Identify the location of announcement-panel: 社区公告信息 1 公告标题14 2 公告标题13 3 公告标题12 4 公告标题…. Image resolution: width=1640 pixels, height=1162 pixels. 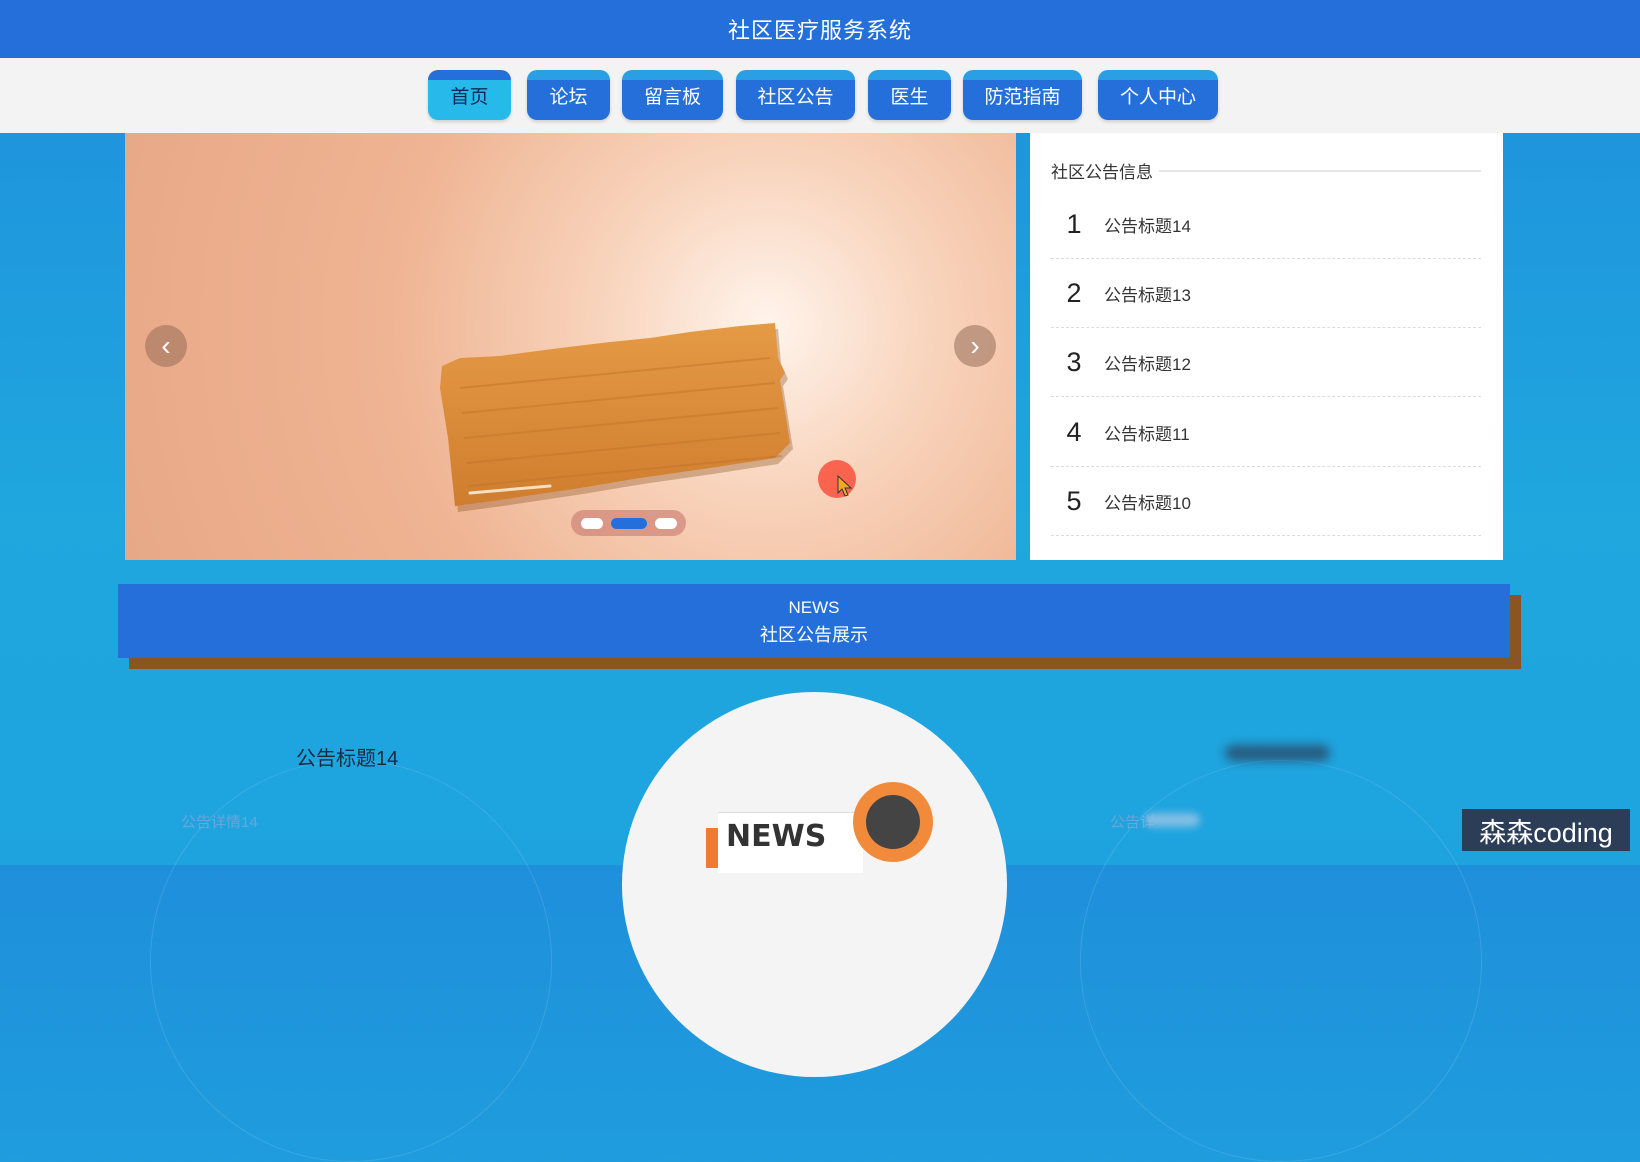
(1266, 346).